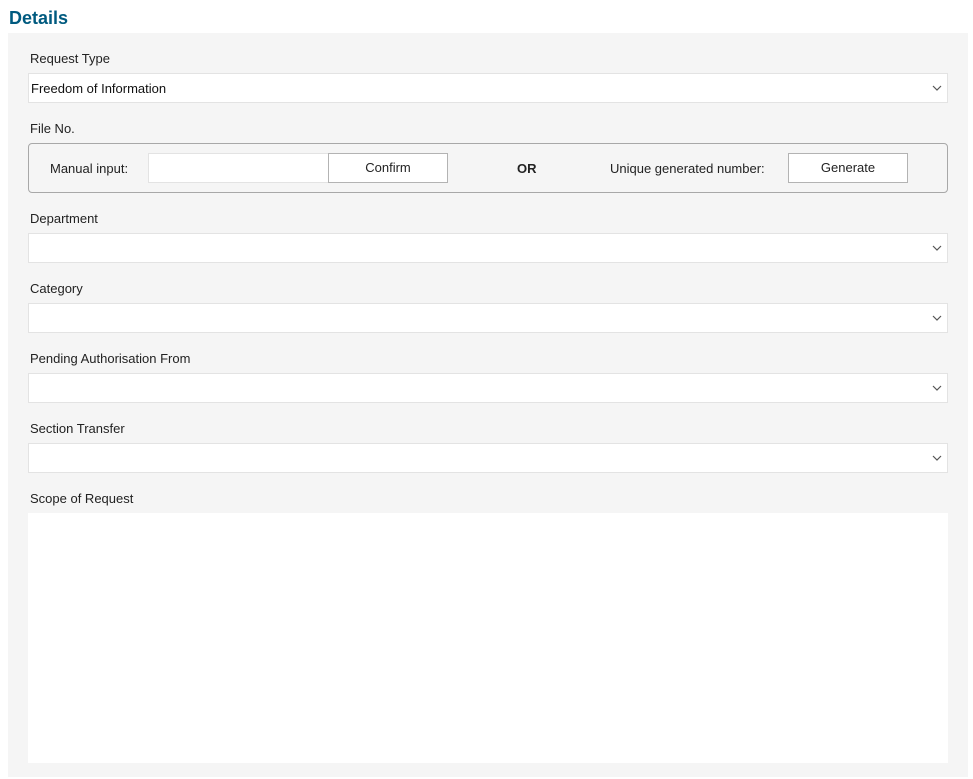  I want to click on page-title: Details, so click(39, 18).